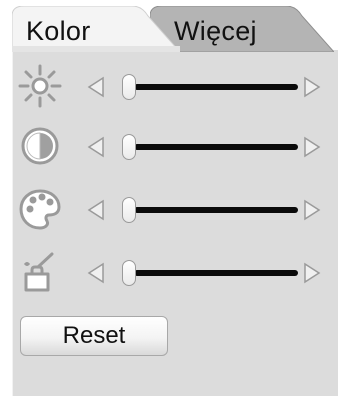 The height and width of the screenshot is (396, 338). Describe the element at coordinates (96, 87) in the screenshot. I see `brightness-decrease-arrow-icon` at that location.